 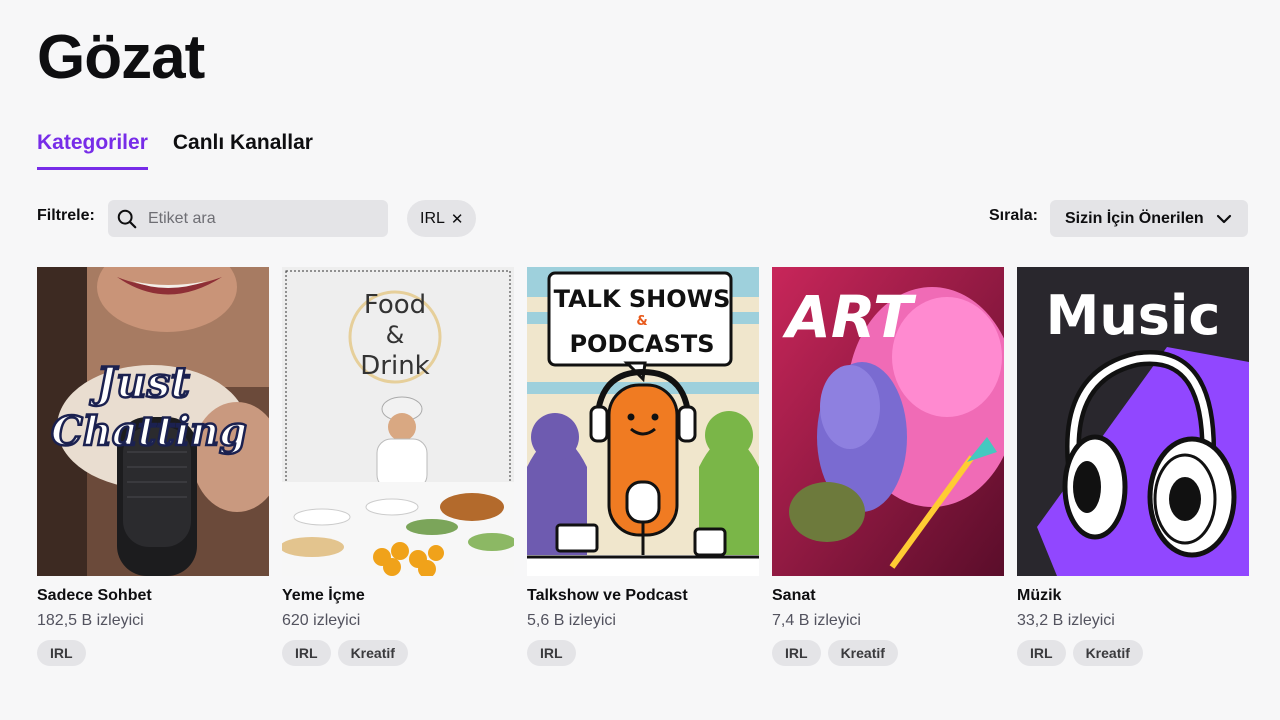 What do you see at coordinates (395, 335) in the screenshot?
I see `food-art-text-2: &` at bounding box center [395, 335].